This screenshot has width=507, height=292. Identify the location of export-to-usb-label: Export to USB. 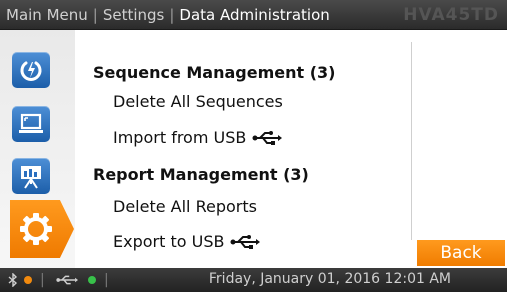
(169, 241).